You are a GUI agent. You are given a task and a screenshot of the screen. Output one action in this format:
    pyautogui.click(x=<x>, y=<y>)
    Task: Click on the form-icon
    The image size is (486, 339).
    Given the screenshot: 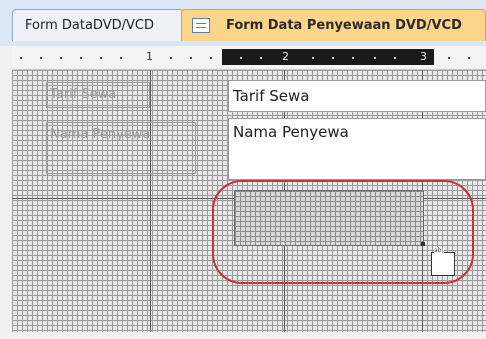 What is the action you would take?
    pyautogui.click(x=201, y=25)
    